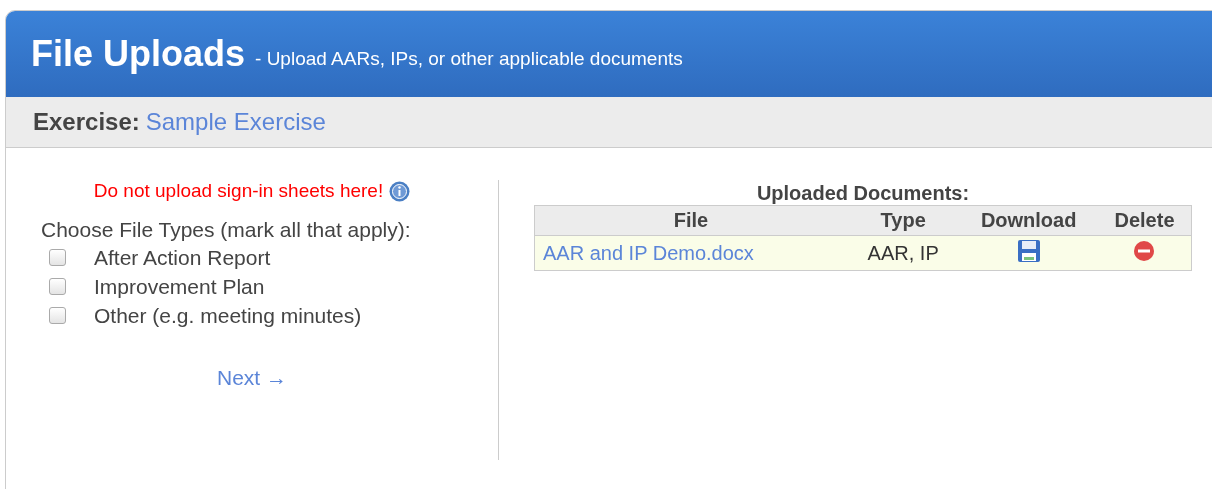  What do you see at coordinates (238, 191) in the screenshot?
I see `warning-text: Do not upload sign-in sheets here!` at bounding box center [238, 191].